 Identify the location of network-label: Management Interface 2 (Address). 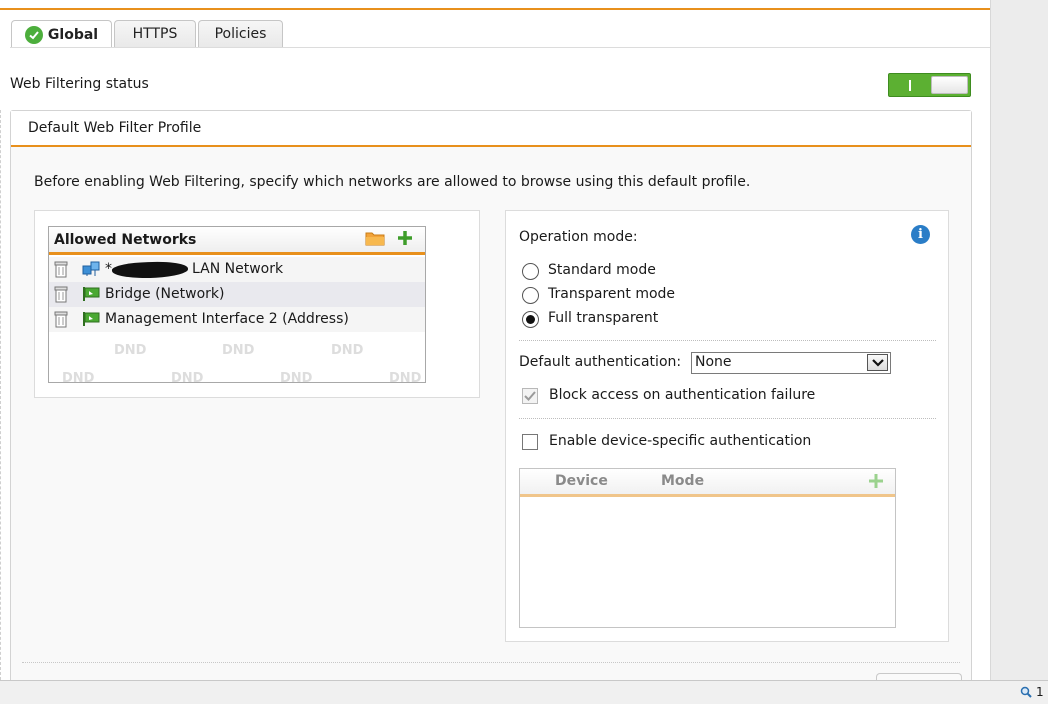
(227, 319).